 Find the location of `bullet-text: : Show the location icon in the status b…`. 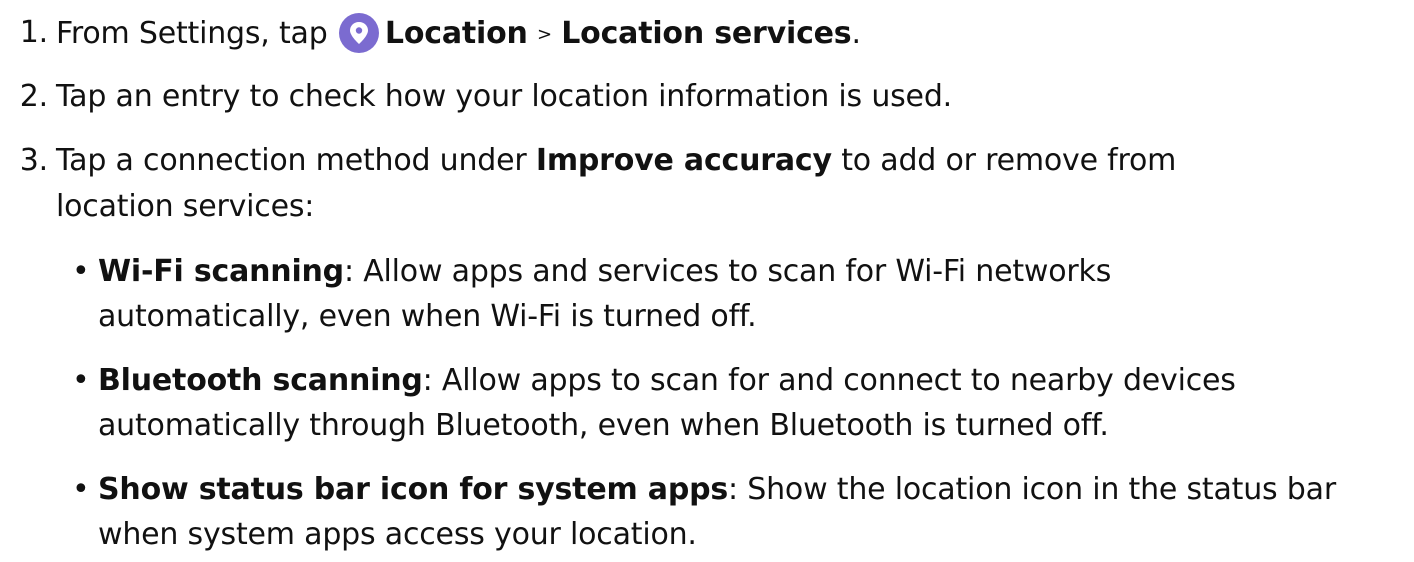

bullet-text: : Show the location icon in the status b… is located at coordinates (1032, 489).